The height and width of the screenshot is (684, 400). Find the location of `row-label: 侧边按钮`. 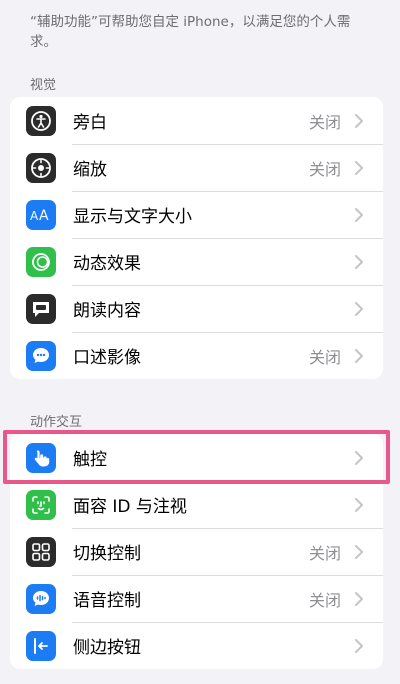

row-label: 侧边按钮 is located at coordinates (107, 648).